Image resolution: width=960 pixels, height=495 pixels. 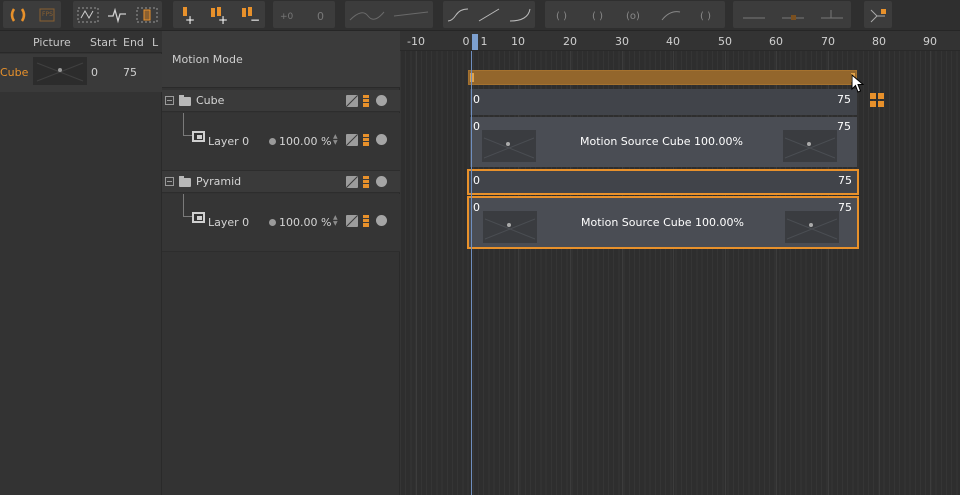 I want to click on toolbar-group-loops: ( ) ( ) (o) ( ), so click(x=635, y=14).